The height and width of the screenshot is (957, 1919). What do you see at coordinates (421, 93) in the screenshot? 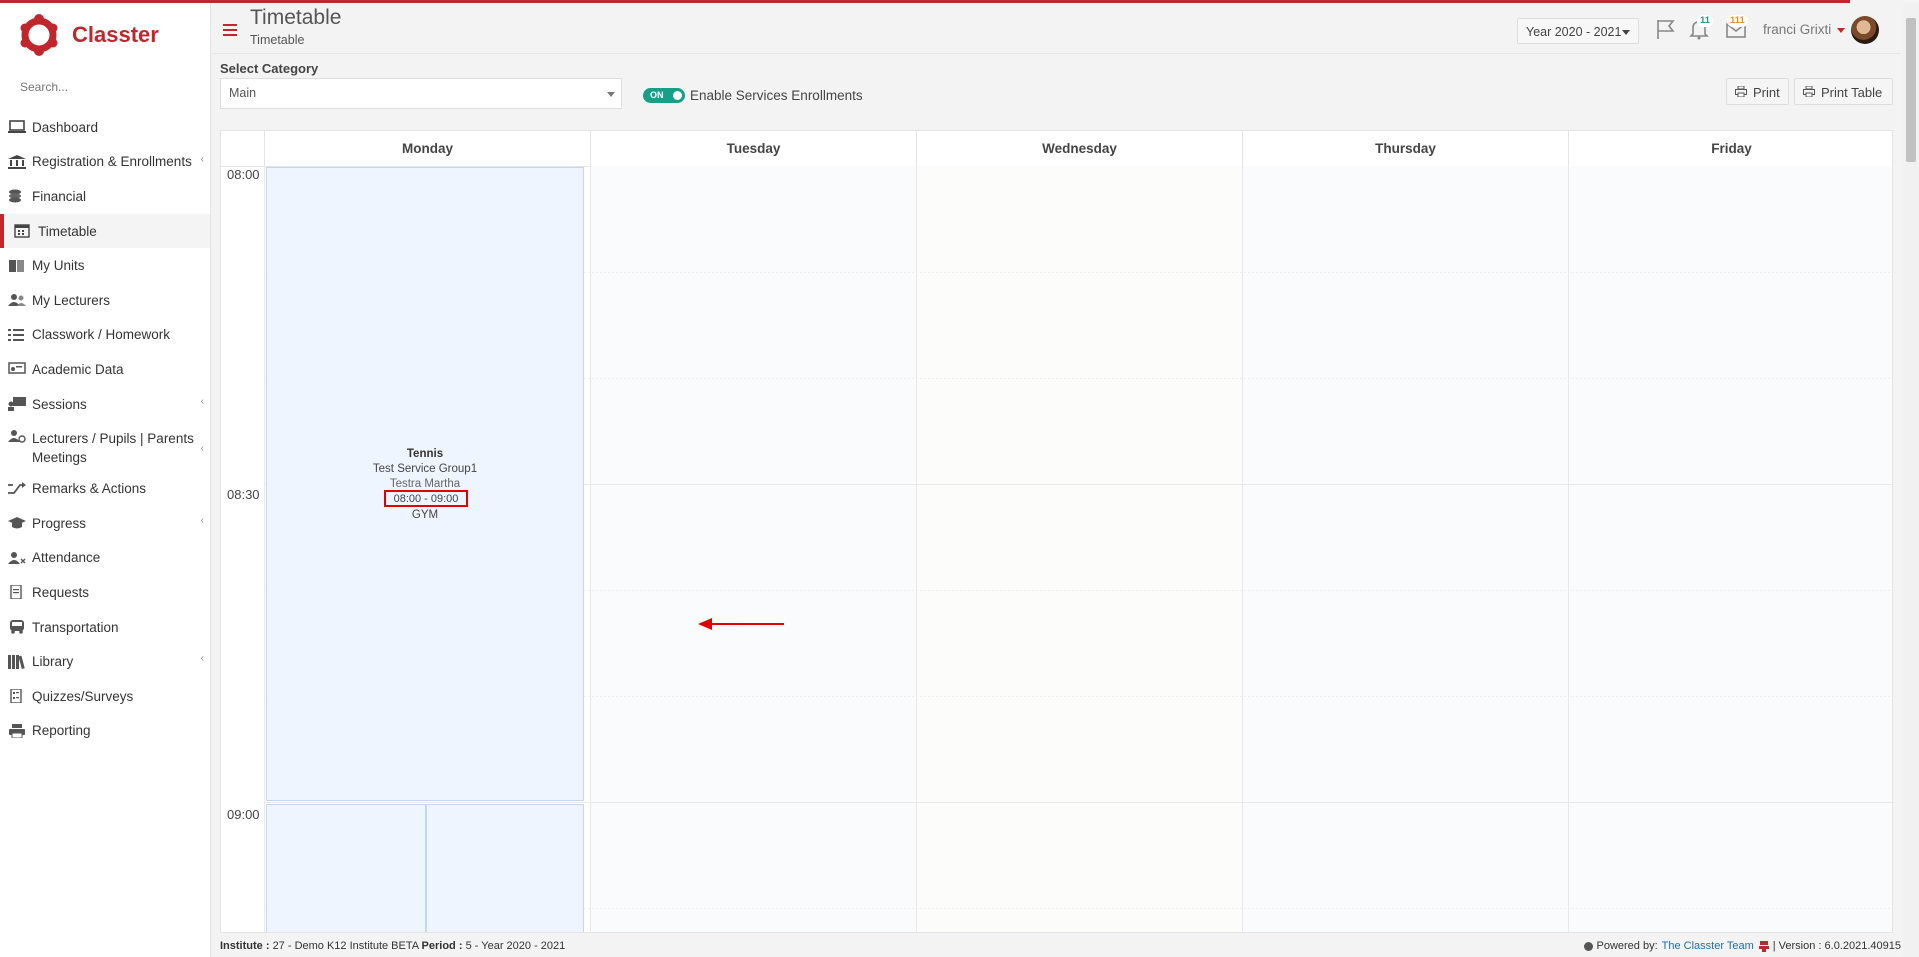
I see `category-select: Main` at bounding box center [421, 93].